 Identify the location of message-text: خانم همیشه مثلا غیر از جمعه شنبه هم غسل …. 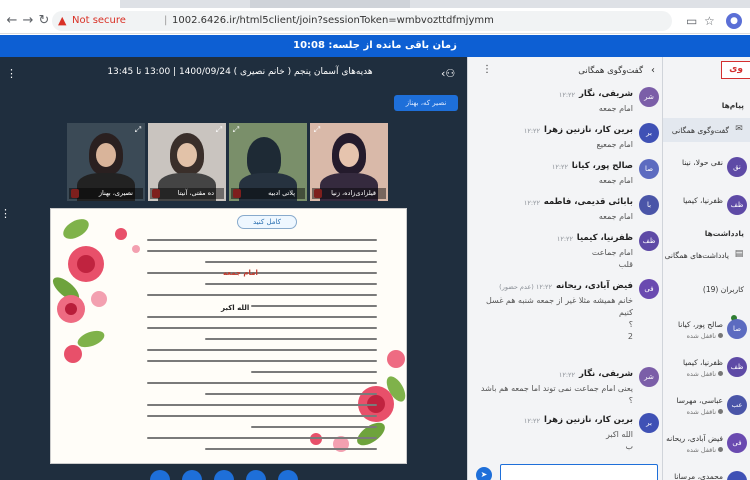
(559, 318).